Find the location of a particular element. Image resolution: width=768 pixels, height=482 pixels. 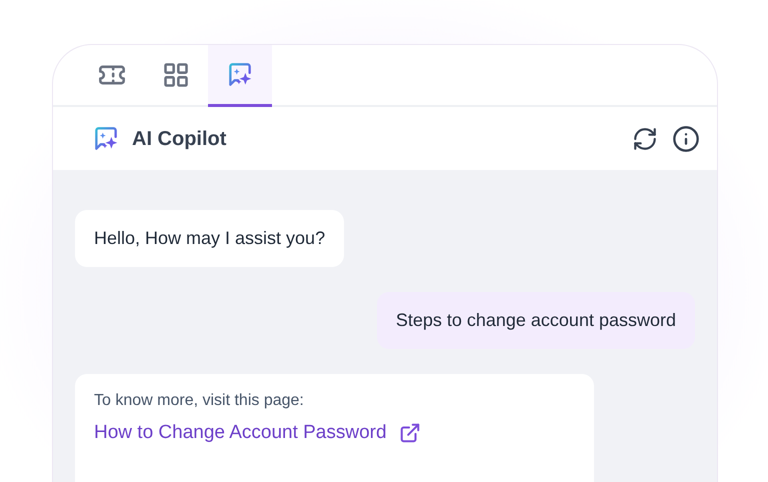

message-text: To know more, visit this page: is located at coordinates (199, 401).